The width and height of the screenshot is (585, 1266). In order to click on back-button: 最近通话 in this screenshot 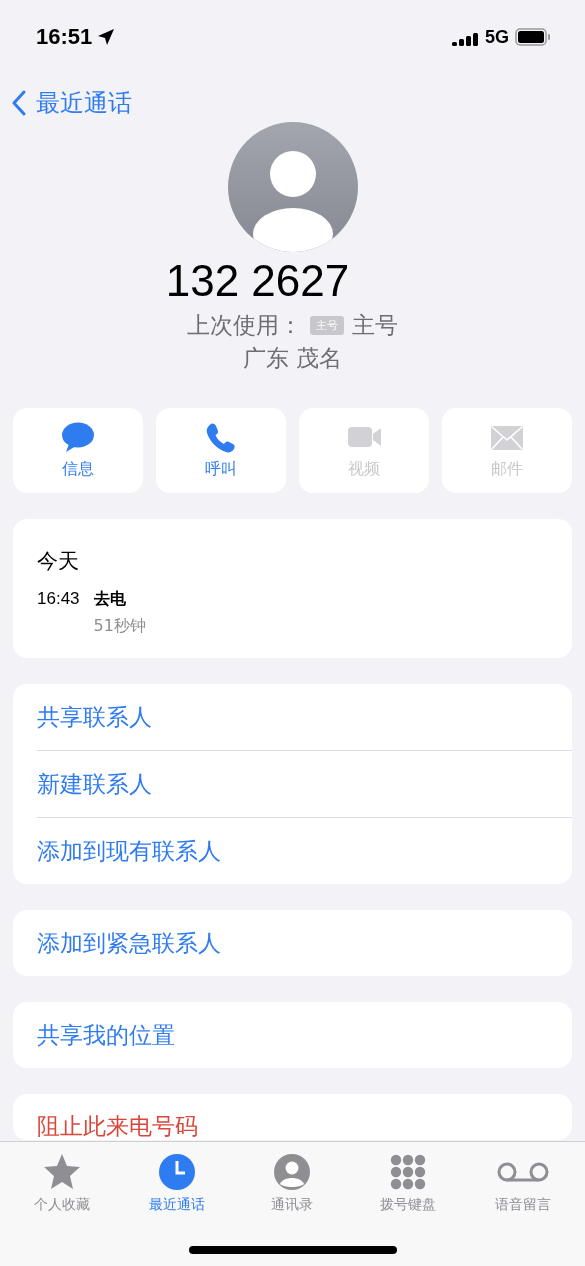, I will do `click(72, 103)`.